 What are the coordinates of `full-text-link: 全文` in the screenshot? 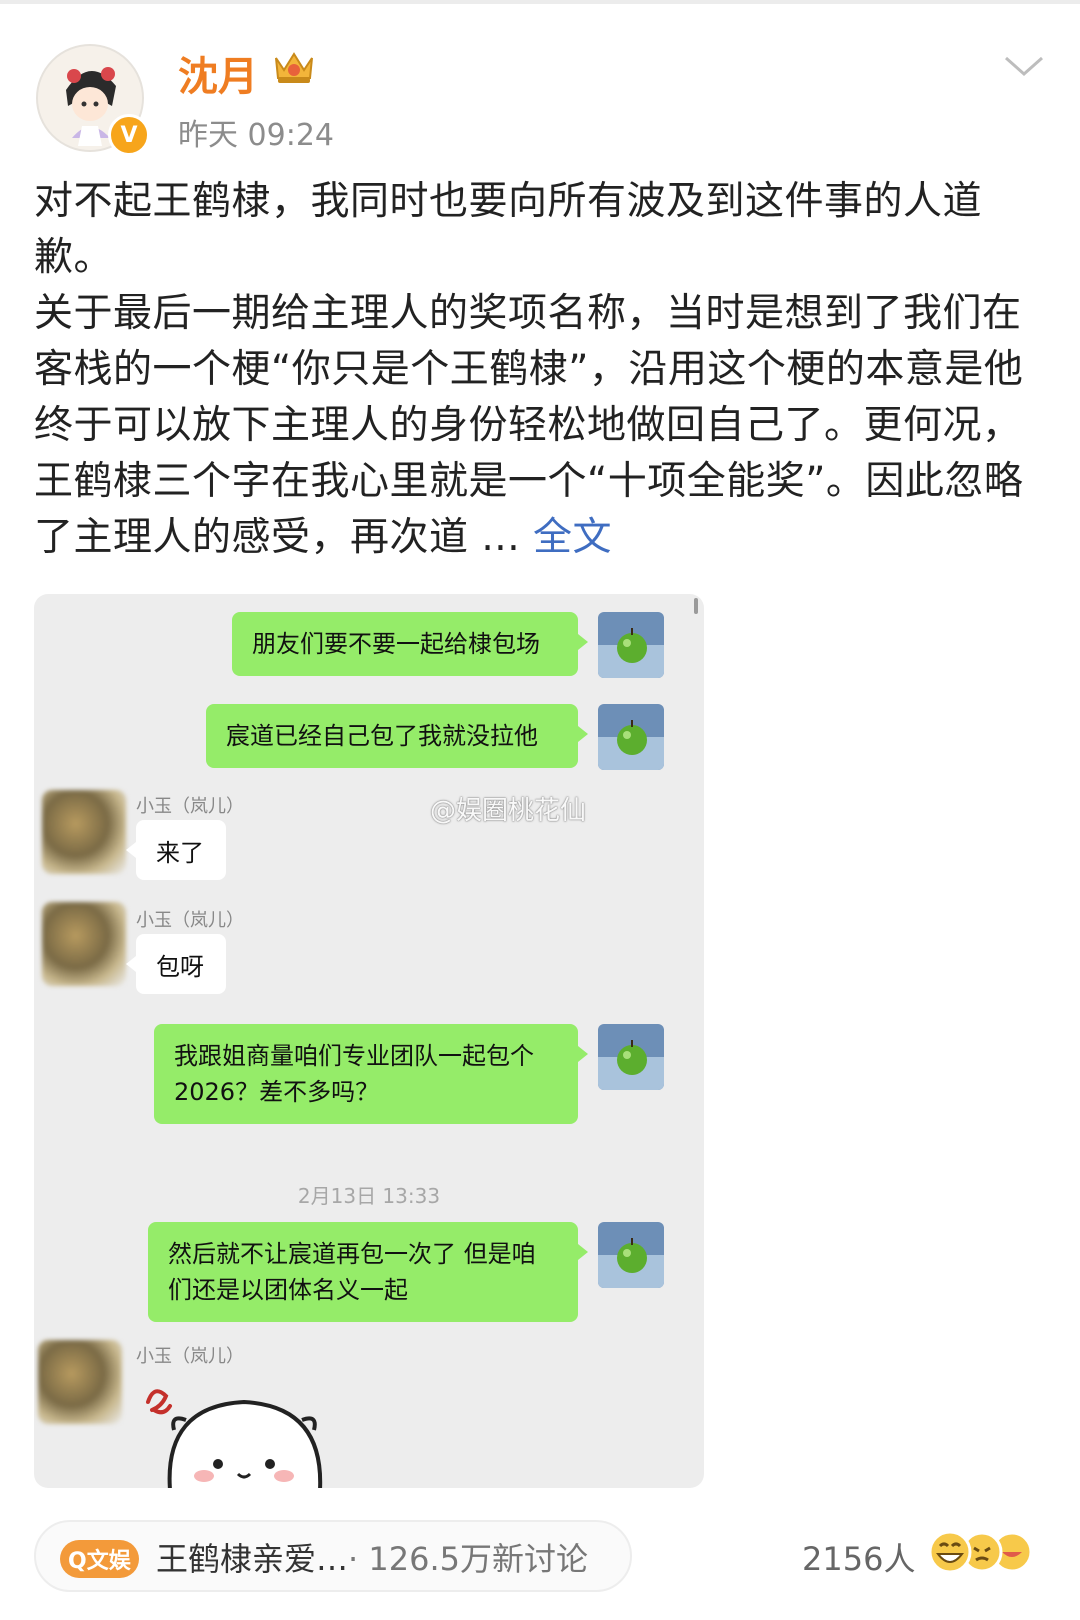 It's located at (572, 537).